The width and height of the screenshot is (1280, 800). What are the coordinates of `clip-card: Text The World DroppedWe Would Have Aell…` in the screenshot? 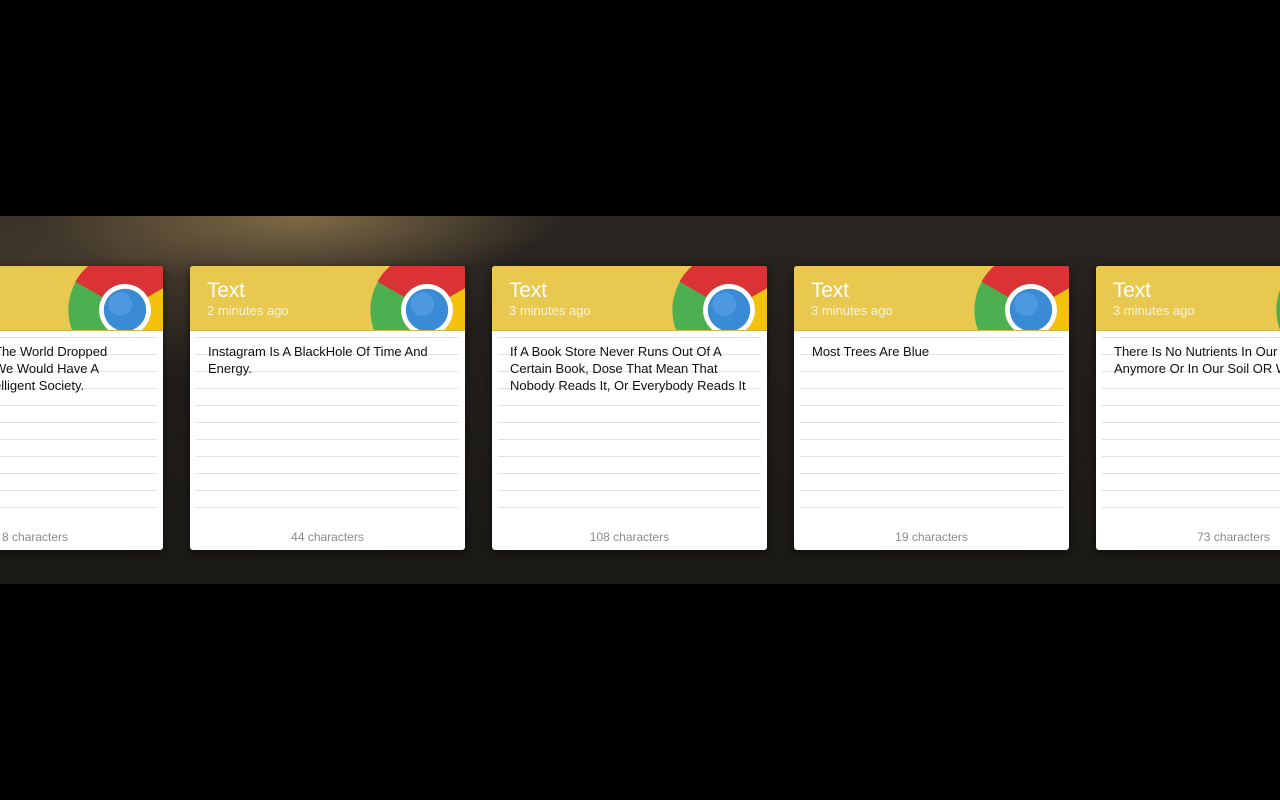 It's located at (81, 408).